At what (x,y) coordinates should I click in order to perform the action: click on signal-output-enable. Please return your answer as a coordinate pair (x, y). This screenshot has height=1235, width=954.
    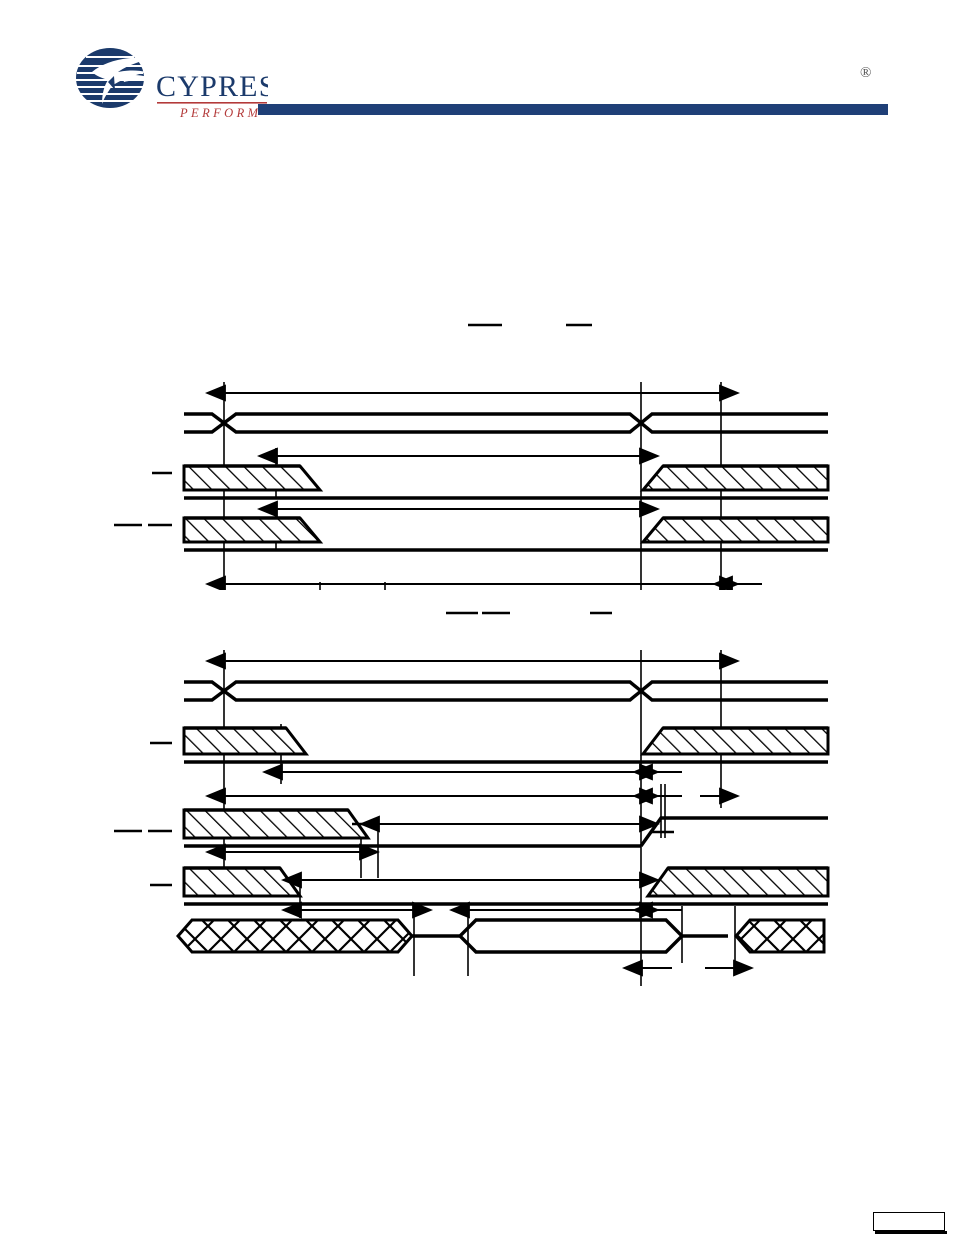
    Looking at the image, I should click on (506, 534).